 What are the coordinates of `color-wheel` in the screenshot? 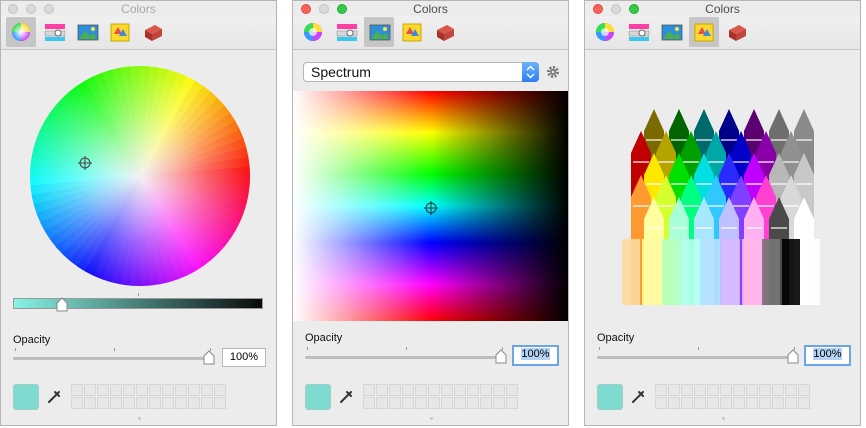 It's located at (140, 176).